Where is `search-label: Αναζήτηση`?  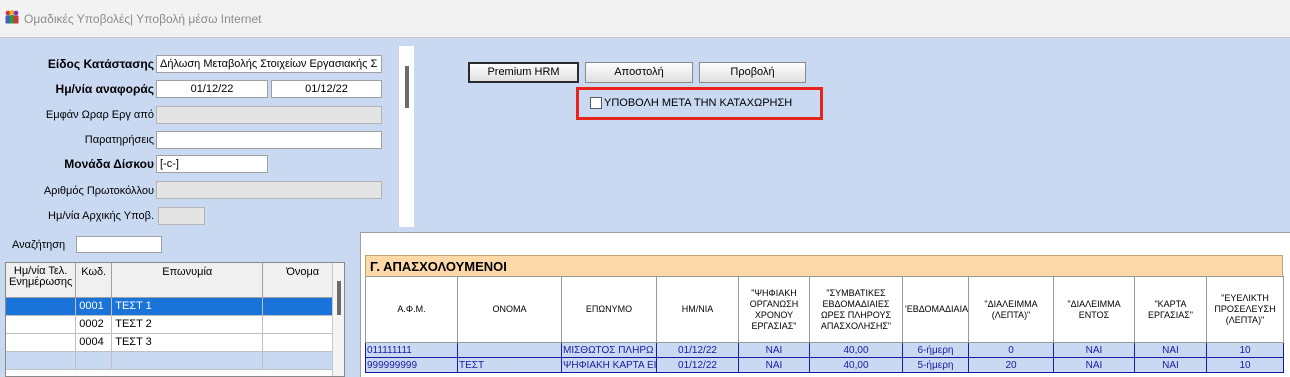
search-label: Αναζήτηση is located at coordinates (39, 245).